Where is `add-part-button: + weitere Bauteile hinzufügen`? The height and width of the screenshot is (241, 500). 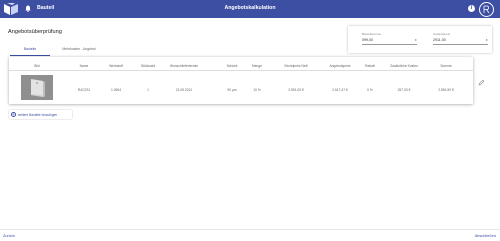
add-part-button: + weitere Bauteile hinzufügen is located at coordinates (40, 114).